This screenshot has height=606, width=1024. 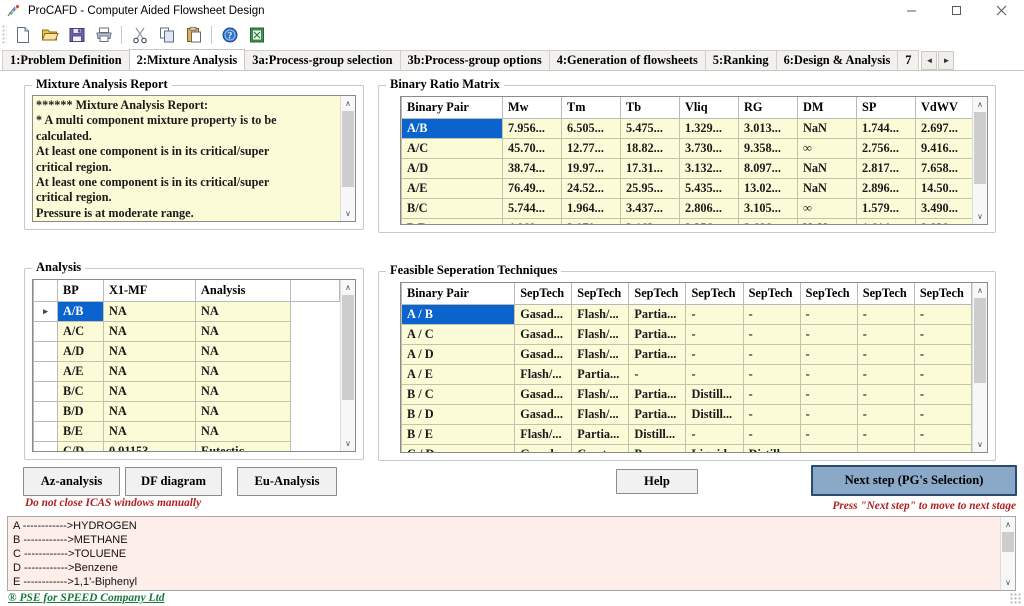 What do you see at coordinates (452, 108) in the screenshot?
I see `brm-col-binary-pair: Binary Pair` at bounding box center [452, 108].